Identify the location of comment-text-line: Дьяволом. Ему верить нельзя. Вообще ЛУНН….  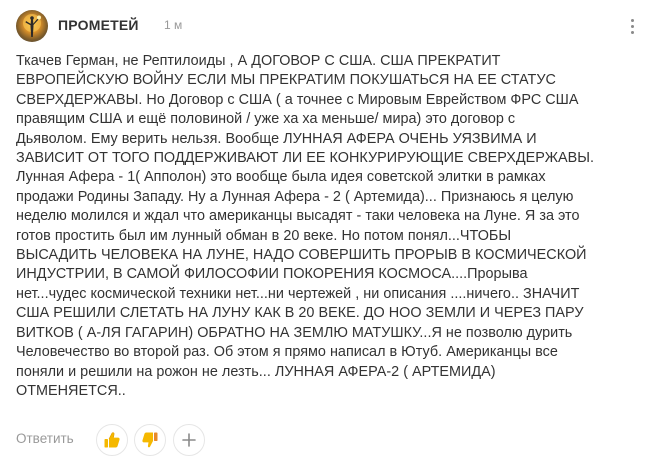
(276, 138).